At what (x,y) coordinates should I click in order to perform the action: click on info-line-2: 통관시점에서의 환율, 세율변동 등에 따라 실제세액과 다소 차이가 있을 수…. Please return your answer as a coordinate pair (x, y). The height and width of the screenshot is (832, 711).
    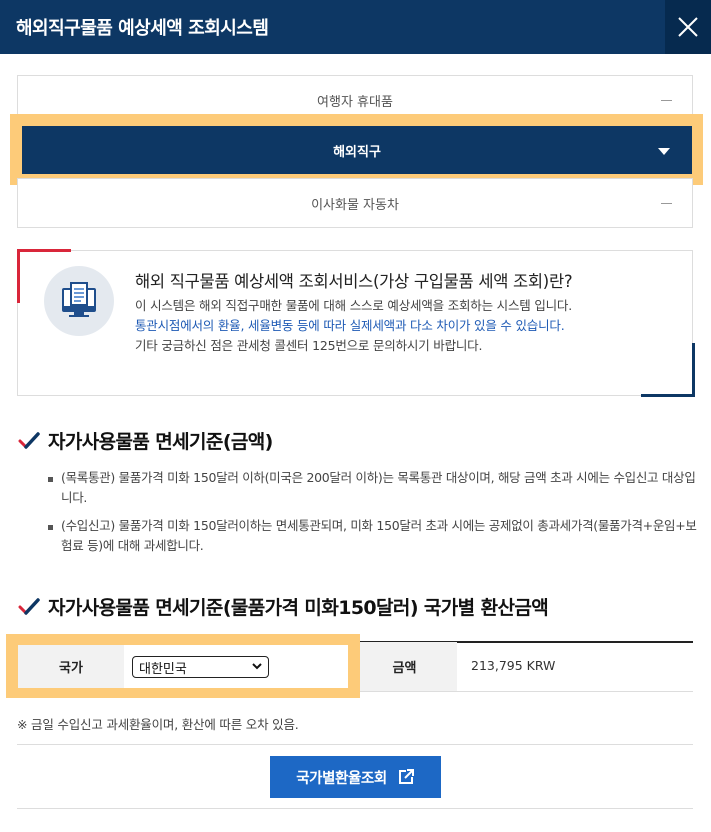
    Looking at the image, I should click on (350, 325).